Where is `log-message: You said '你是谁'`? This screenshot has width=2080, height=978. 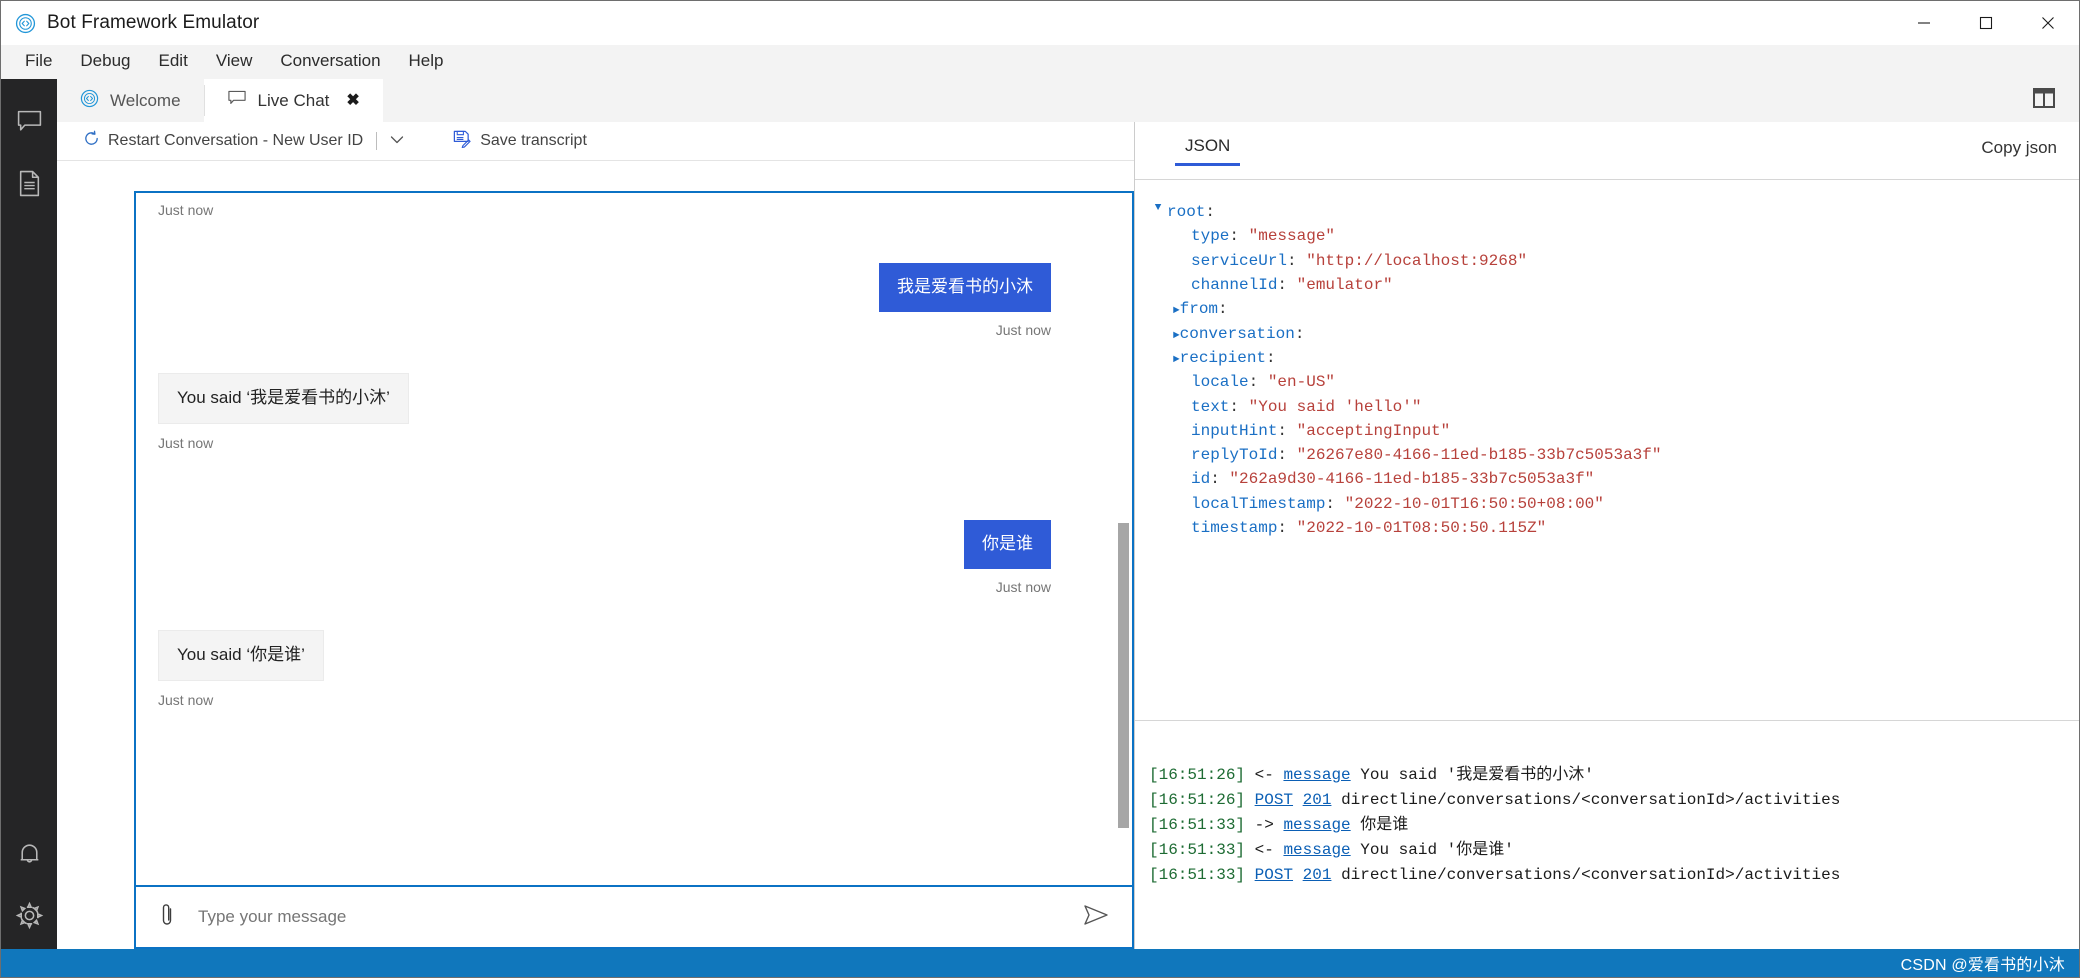 log-message: You said '你是谁' is located at coordinates (1437, 849).